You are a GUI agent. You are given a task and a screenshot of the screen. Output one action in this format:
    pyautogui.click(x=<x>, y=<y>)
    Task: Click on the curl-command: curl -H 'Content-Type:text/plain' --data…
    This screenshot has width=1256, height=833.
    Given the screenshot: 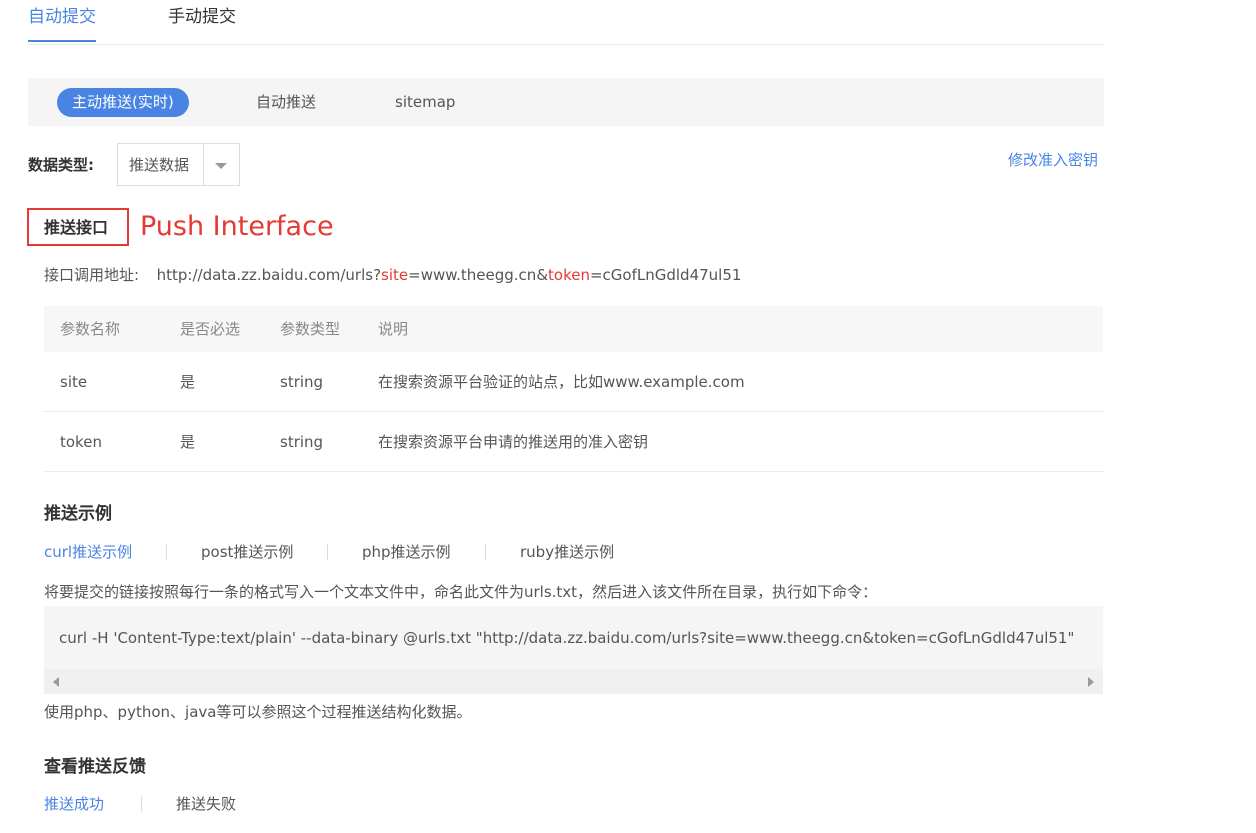 What is the action you would take?
    pyautogui.click(x=567, y=638)
    